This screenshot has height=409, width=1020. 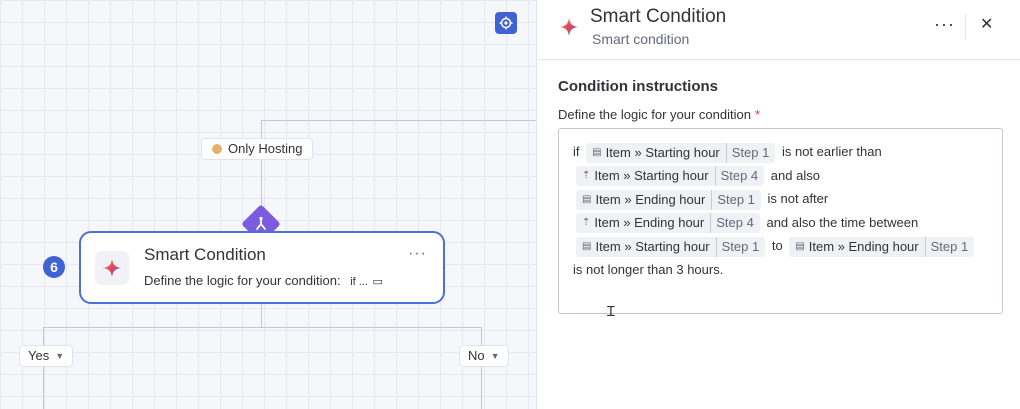 I want to click on column-chip: ⇡ Item » Ending hour Step 4, so click(x=668, y=223).